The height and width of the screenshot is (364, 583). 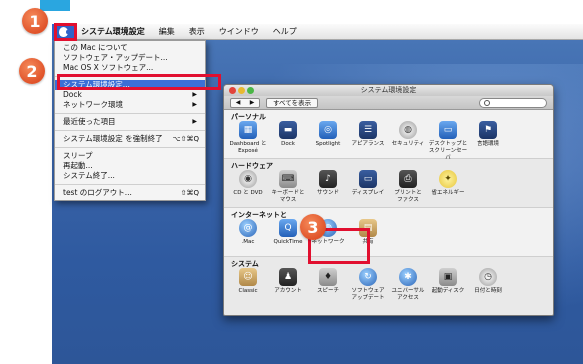 I want to click on pref-label: セキュリティ, so click(x=408, y=144).